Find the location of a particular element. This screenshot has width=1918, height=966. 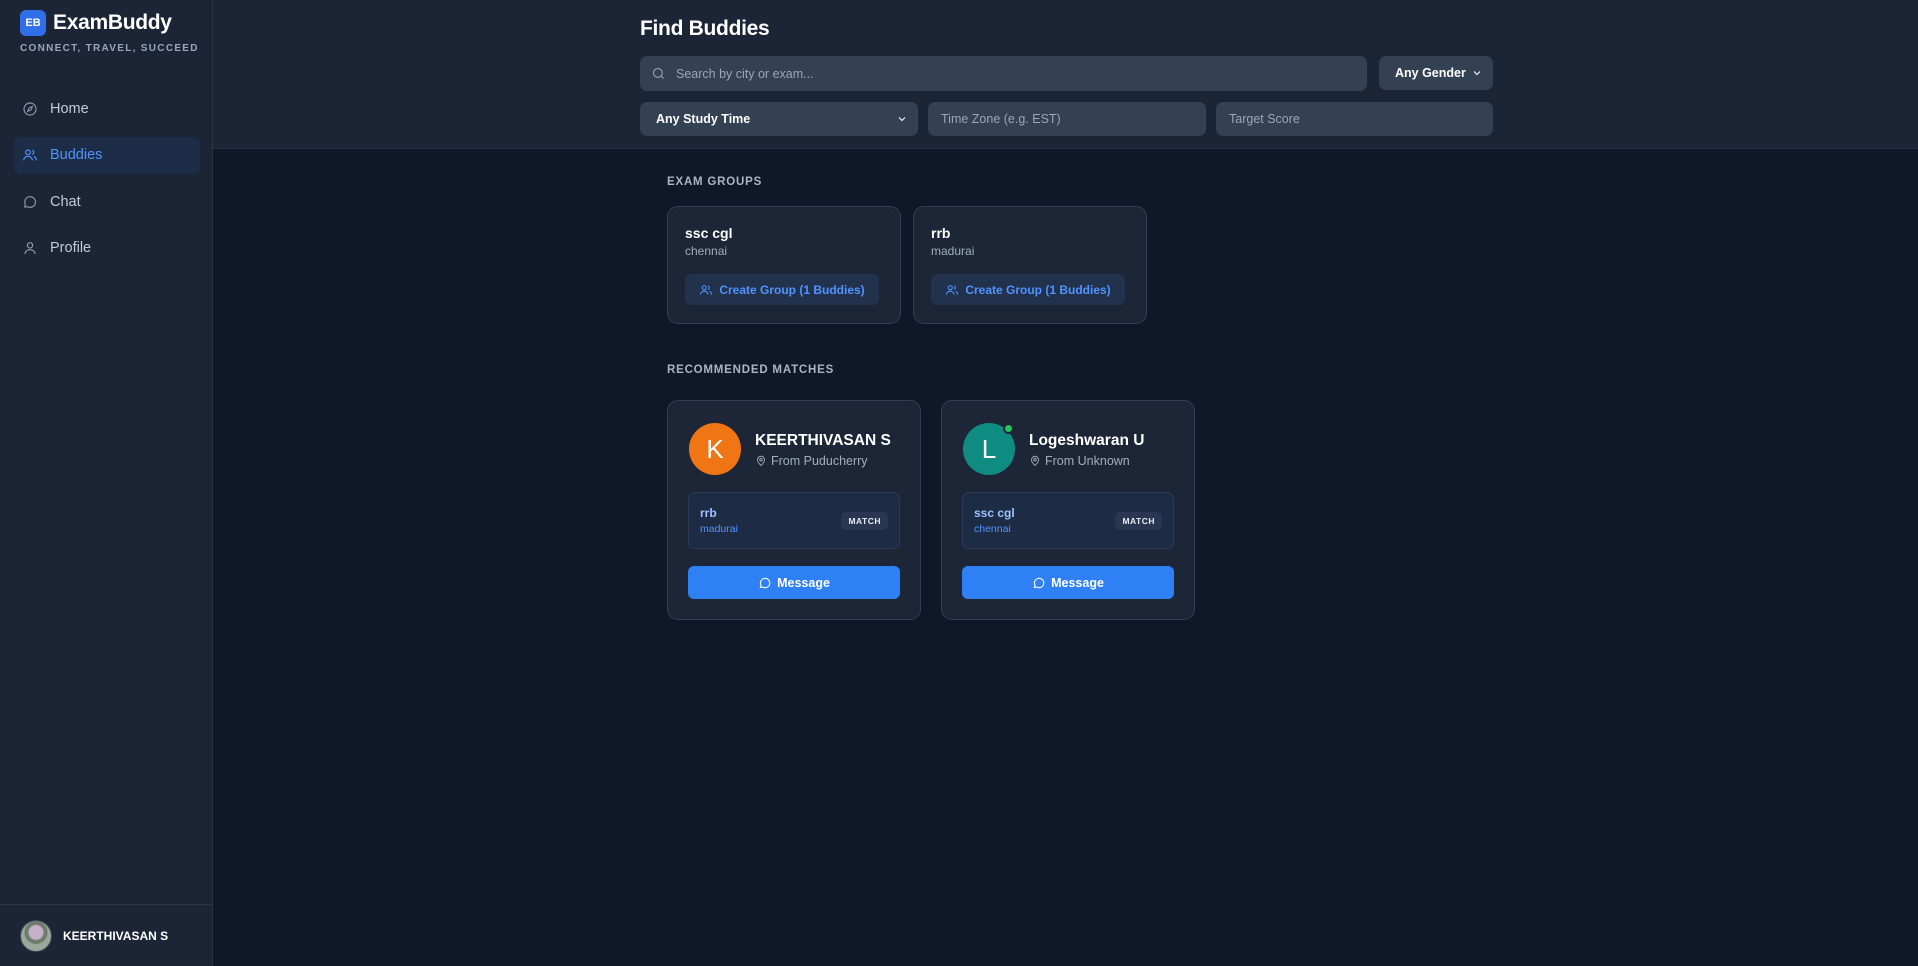

match-name: KEERTHIVASAN S is located at coordinates (823, 440).